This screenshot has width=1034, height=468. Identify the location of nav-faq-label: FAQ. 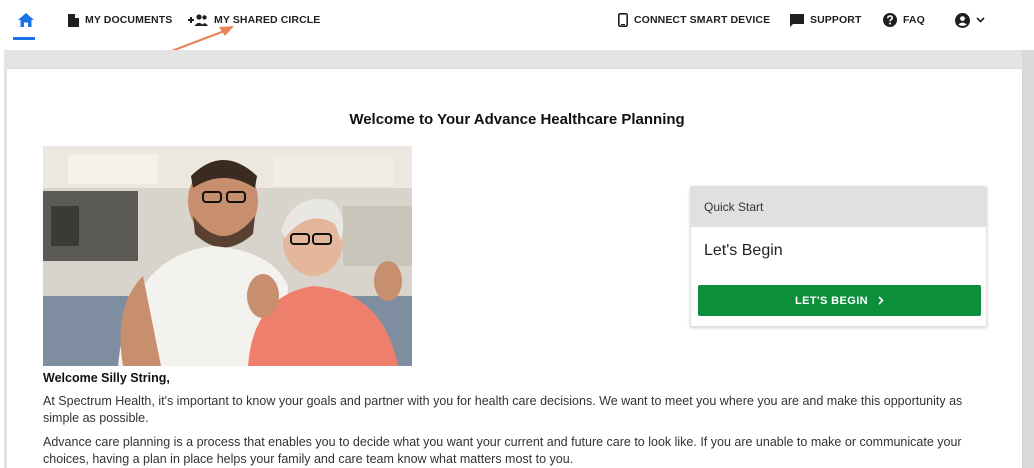
(914, 20).